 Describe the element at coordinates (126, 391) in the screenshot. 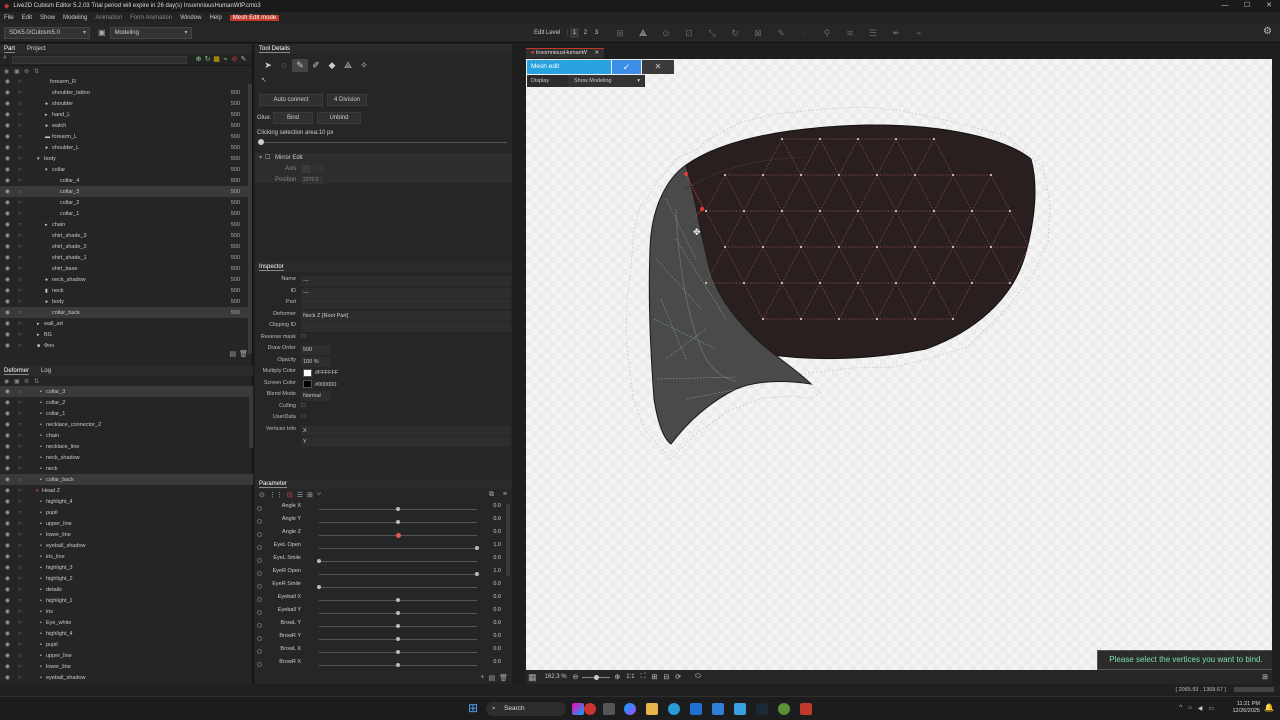

I see `deformer-row: ◉ ○ • collar_3` at that location.